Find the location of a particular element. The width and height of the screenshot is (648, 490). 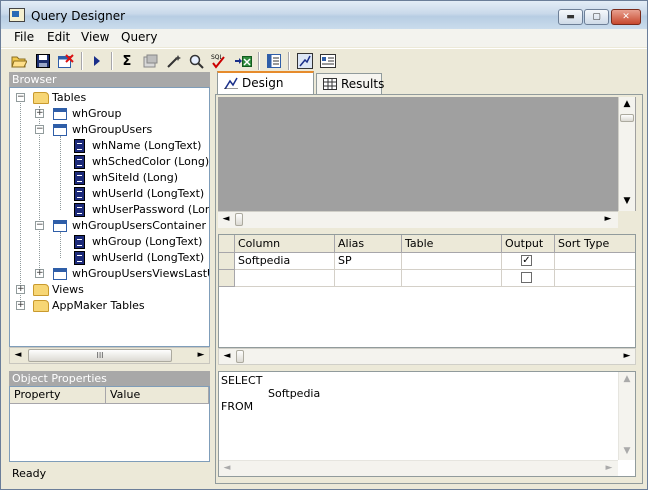

browser-header: Browser is located at coordinates (109, 79).